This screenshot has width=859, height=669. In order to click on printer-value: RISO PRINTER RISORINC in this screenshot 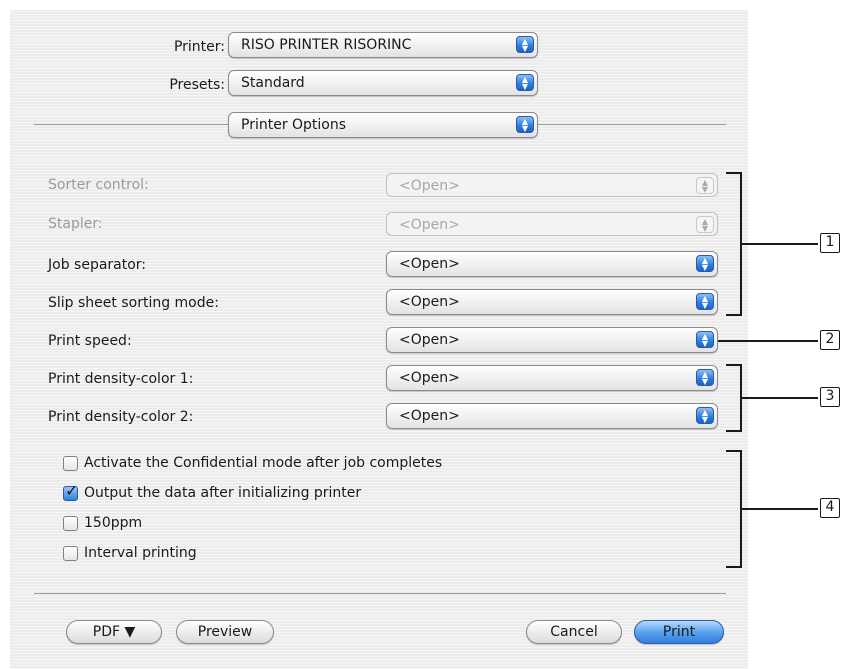, I will do `click(326, 45)`.